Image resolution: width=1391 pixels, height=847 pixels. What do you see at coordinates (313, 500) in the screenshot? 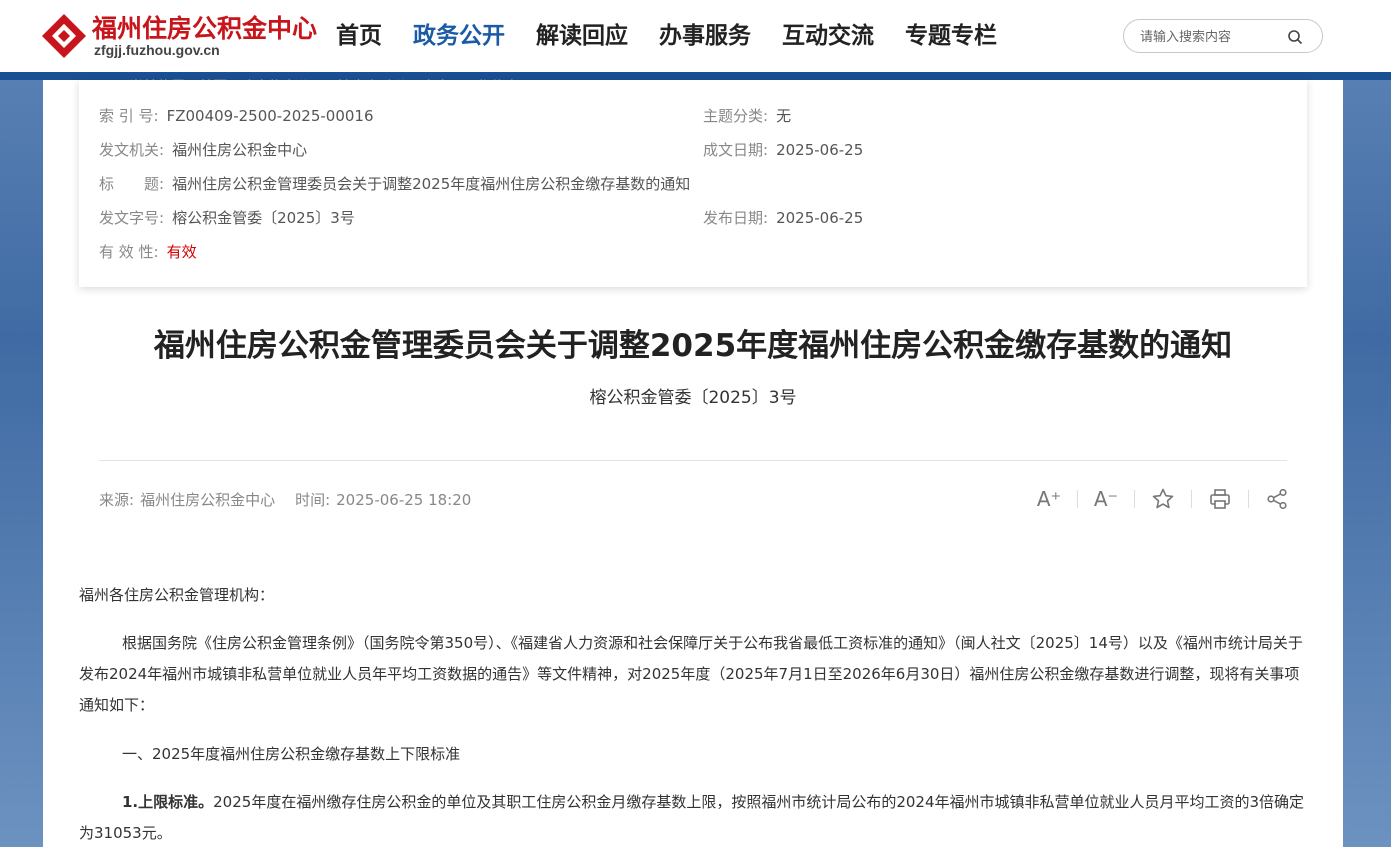
I see `time-label: 时间:` at bounding box center [313, 500].